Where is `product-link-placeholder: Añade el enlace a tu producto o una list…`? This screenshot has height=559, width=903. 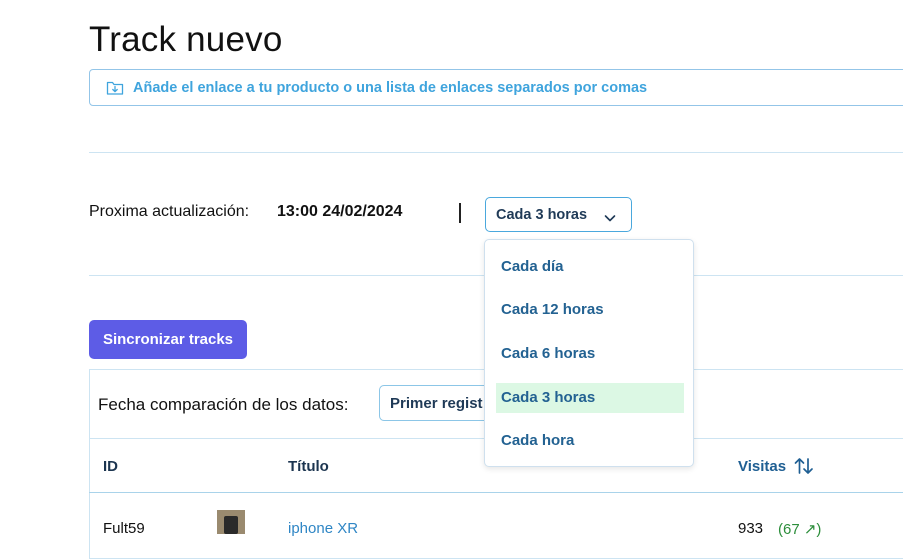 product-link-placeholder: Añade el enlace a tu producto o una list… is located at coordinates (390, 88).